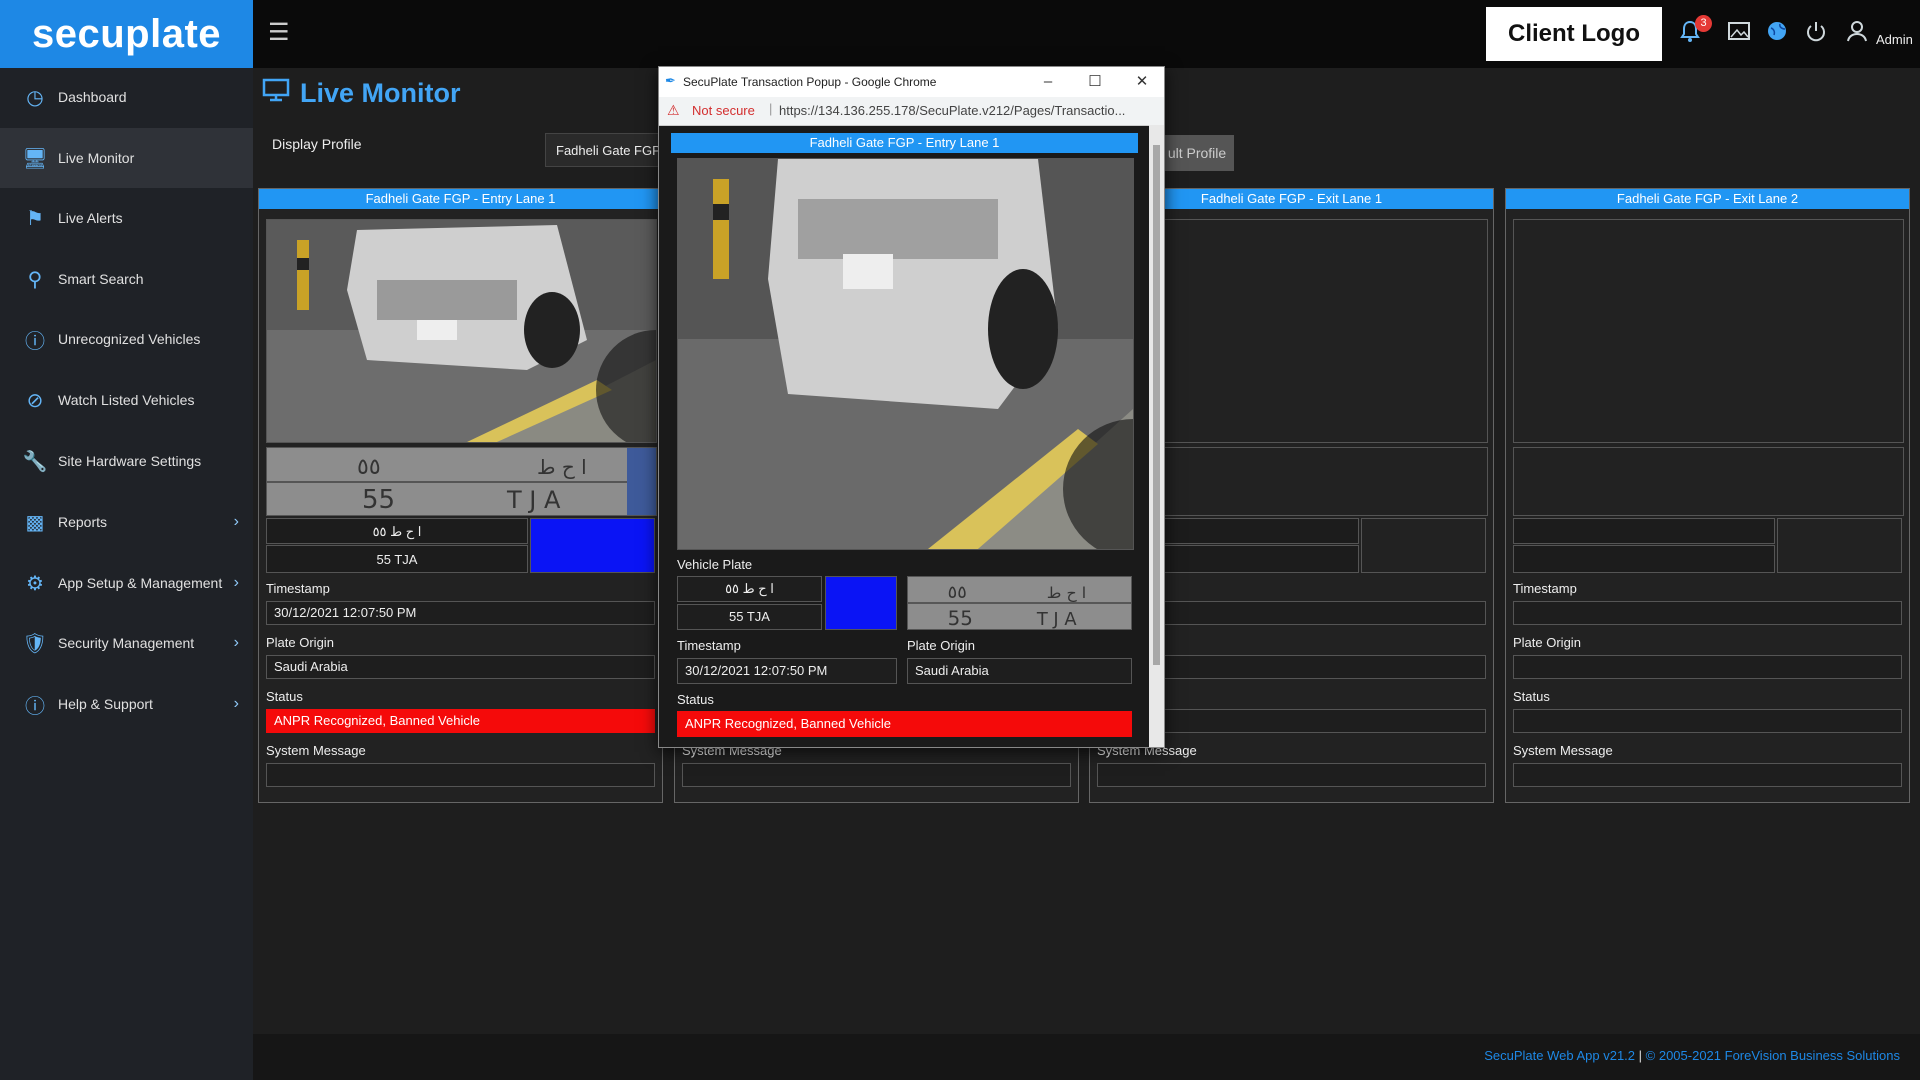  Describe the element at coordinates (1066, 593) in the screenshot. I see `svg-text: ا ح ط` at that location.